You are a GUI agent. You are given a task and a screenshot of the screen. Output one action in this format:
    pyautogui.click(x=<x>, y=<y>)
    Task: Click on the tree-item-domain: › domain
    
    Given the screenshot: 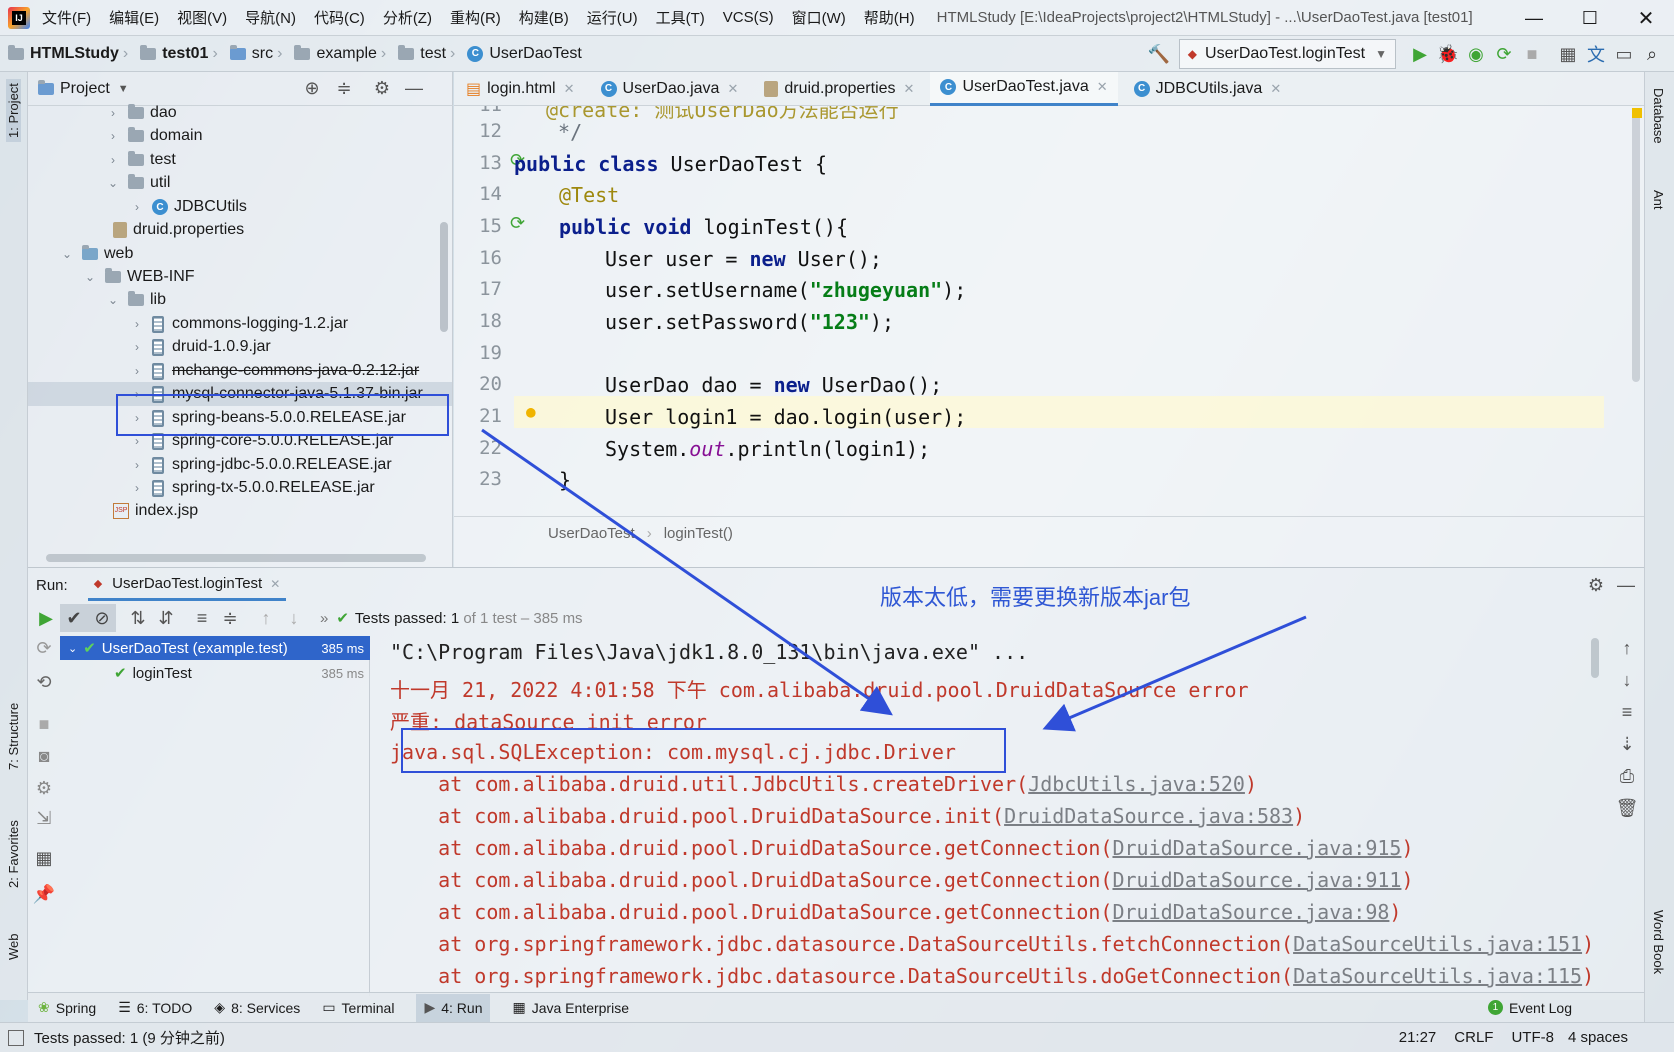 What is the action you would take?
    pyautogui.click(x=154, y=136)
    